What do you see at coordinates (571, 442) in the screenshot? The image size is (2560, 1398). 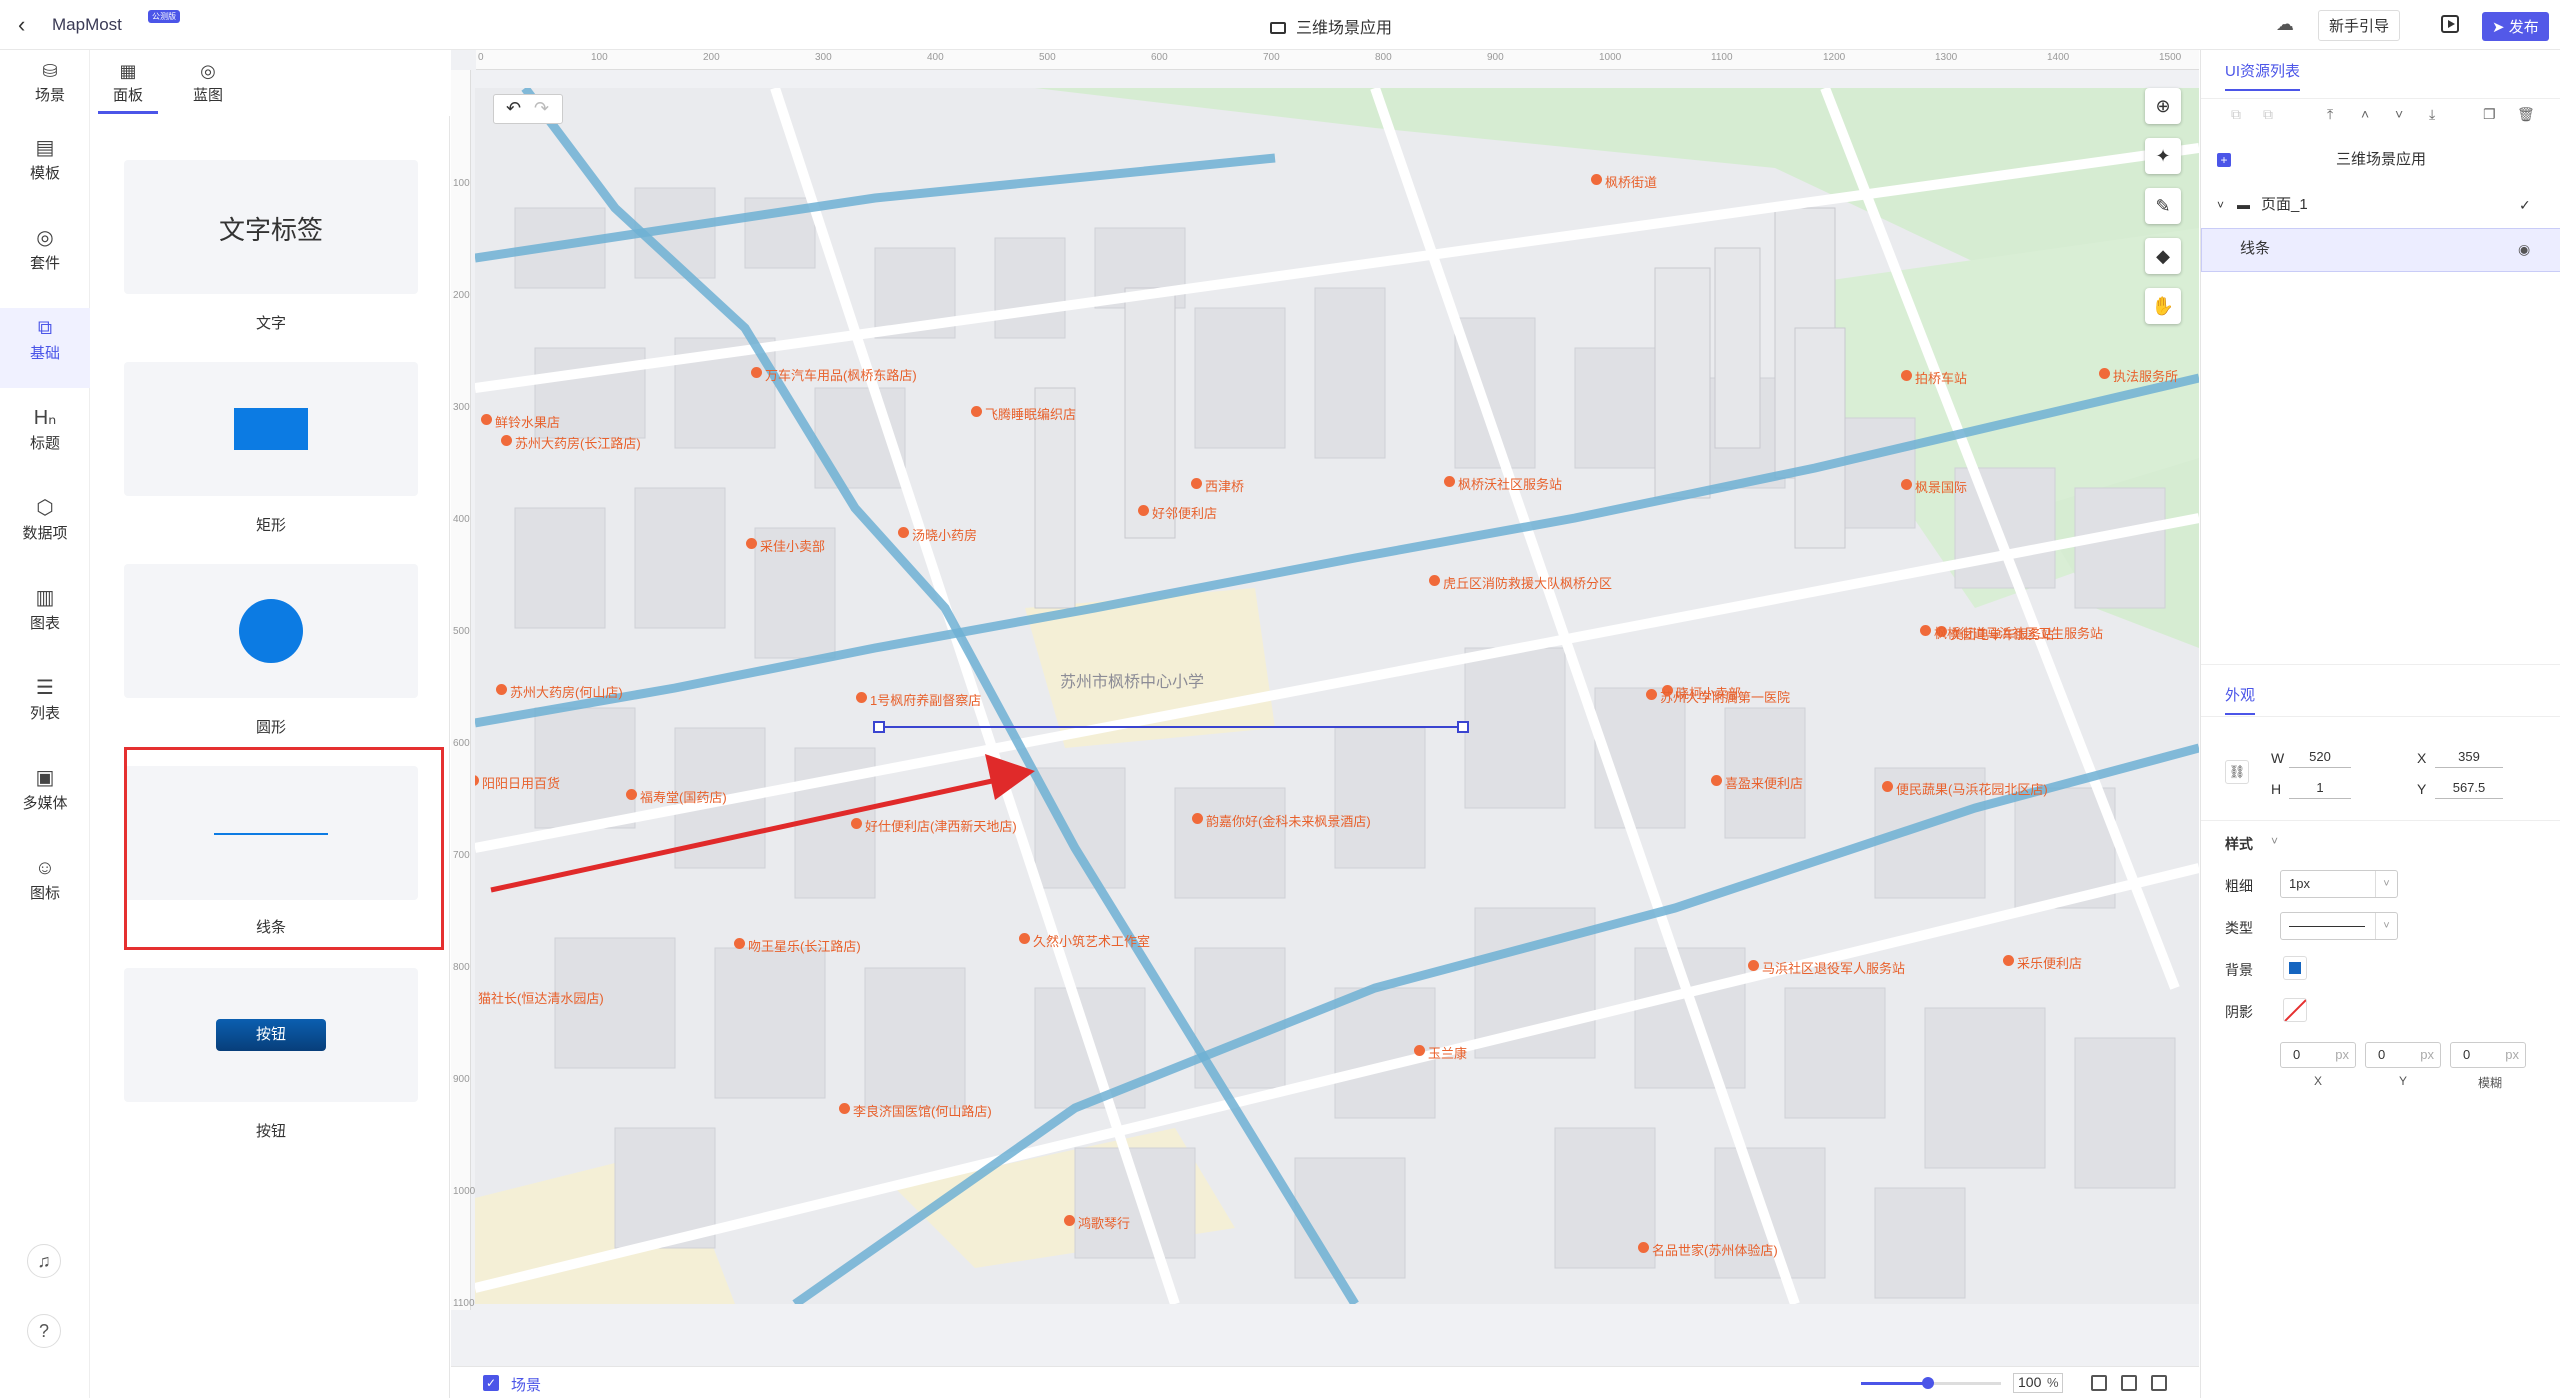 I see `poi-label: 苏州大药房(长江路店)` at bounding box center [571, 442].